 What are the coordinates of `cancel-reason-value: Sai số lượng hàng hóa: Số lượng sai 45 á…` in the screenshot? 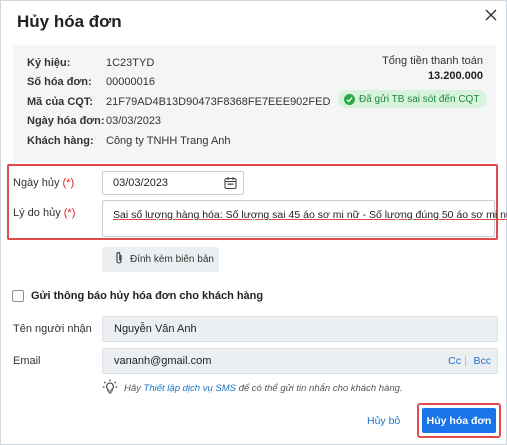 It's located at (310, 215).